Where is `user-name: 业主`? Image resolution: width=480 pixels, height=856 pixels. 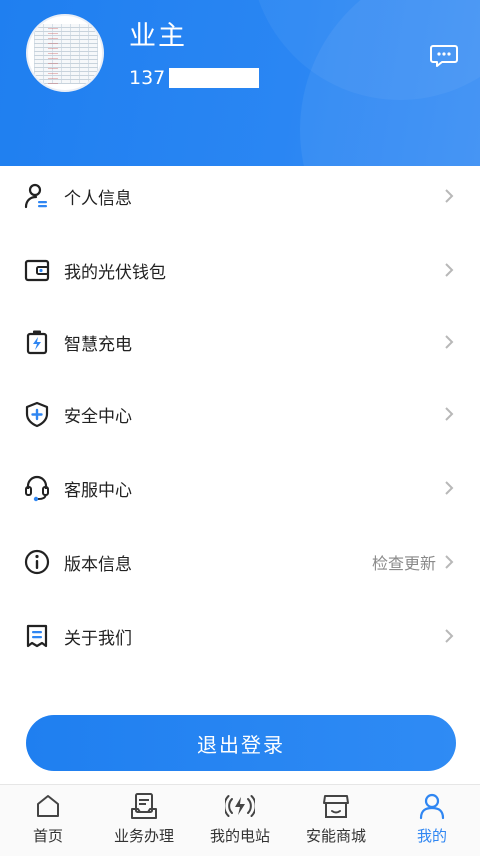 user-name: 业主 is located at coordinates (158, 36).